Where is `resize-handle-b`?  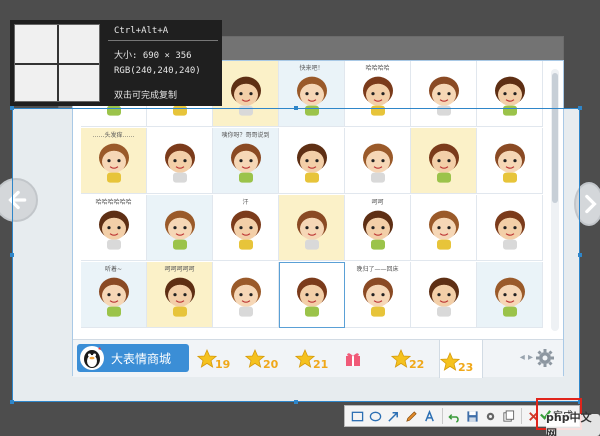 resize-handle-b is located at coordinates (296, 402).